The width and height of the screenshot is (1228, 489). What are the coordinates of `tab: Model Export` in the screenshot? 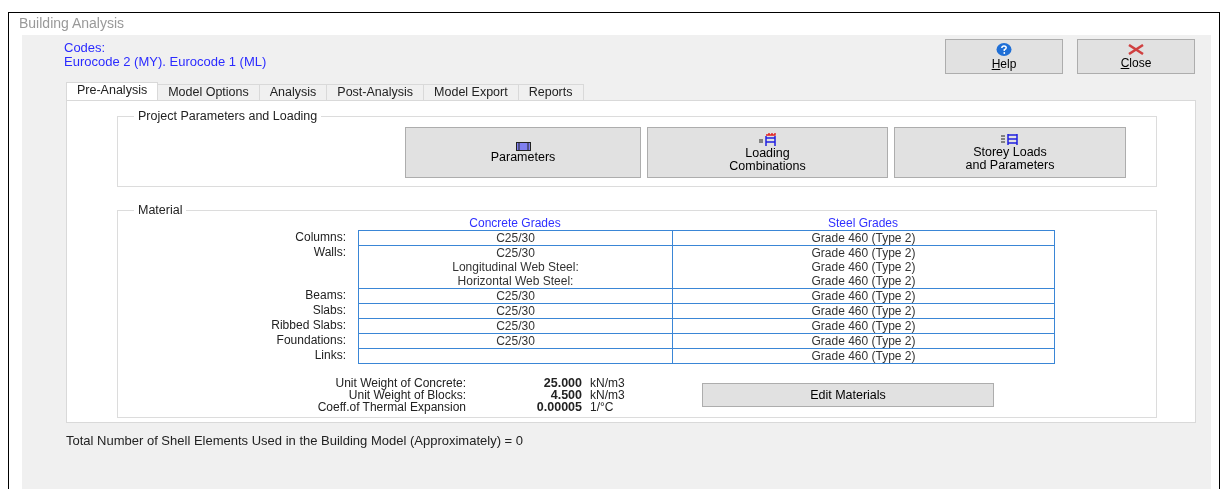 It's located at (471, 92).